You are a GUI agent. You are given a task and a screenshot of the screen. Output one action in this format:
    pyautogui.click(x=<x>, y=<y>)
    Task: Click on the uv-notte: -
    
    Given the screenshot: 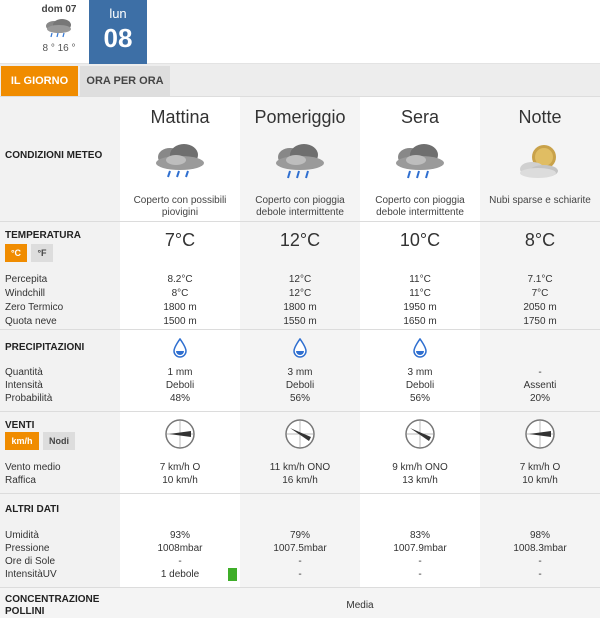 What is the action you would take?
    pyautogui.click(x=540, y=574)
    